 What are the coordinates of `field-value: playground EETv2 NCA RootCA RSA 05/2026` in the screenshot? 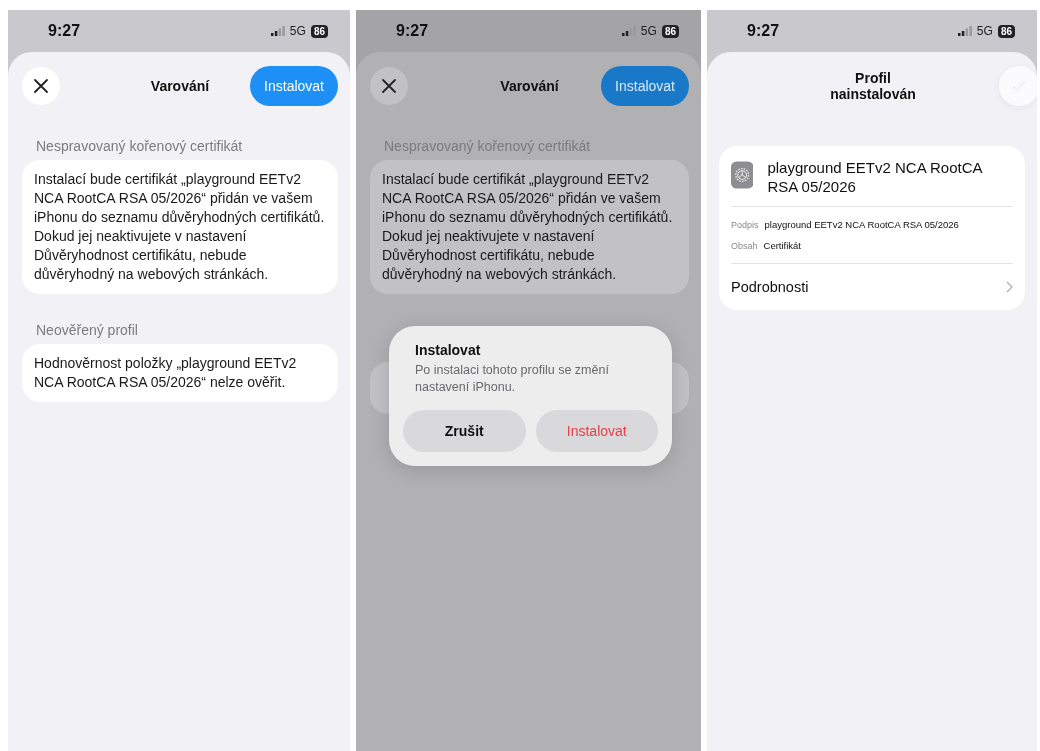 It's located at (861, 224).